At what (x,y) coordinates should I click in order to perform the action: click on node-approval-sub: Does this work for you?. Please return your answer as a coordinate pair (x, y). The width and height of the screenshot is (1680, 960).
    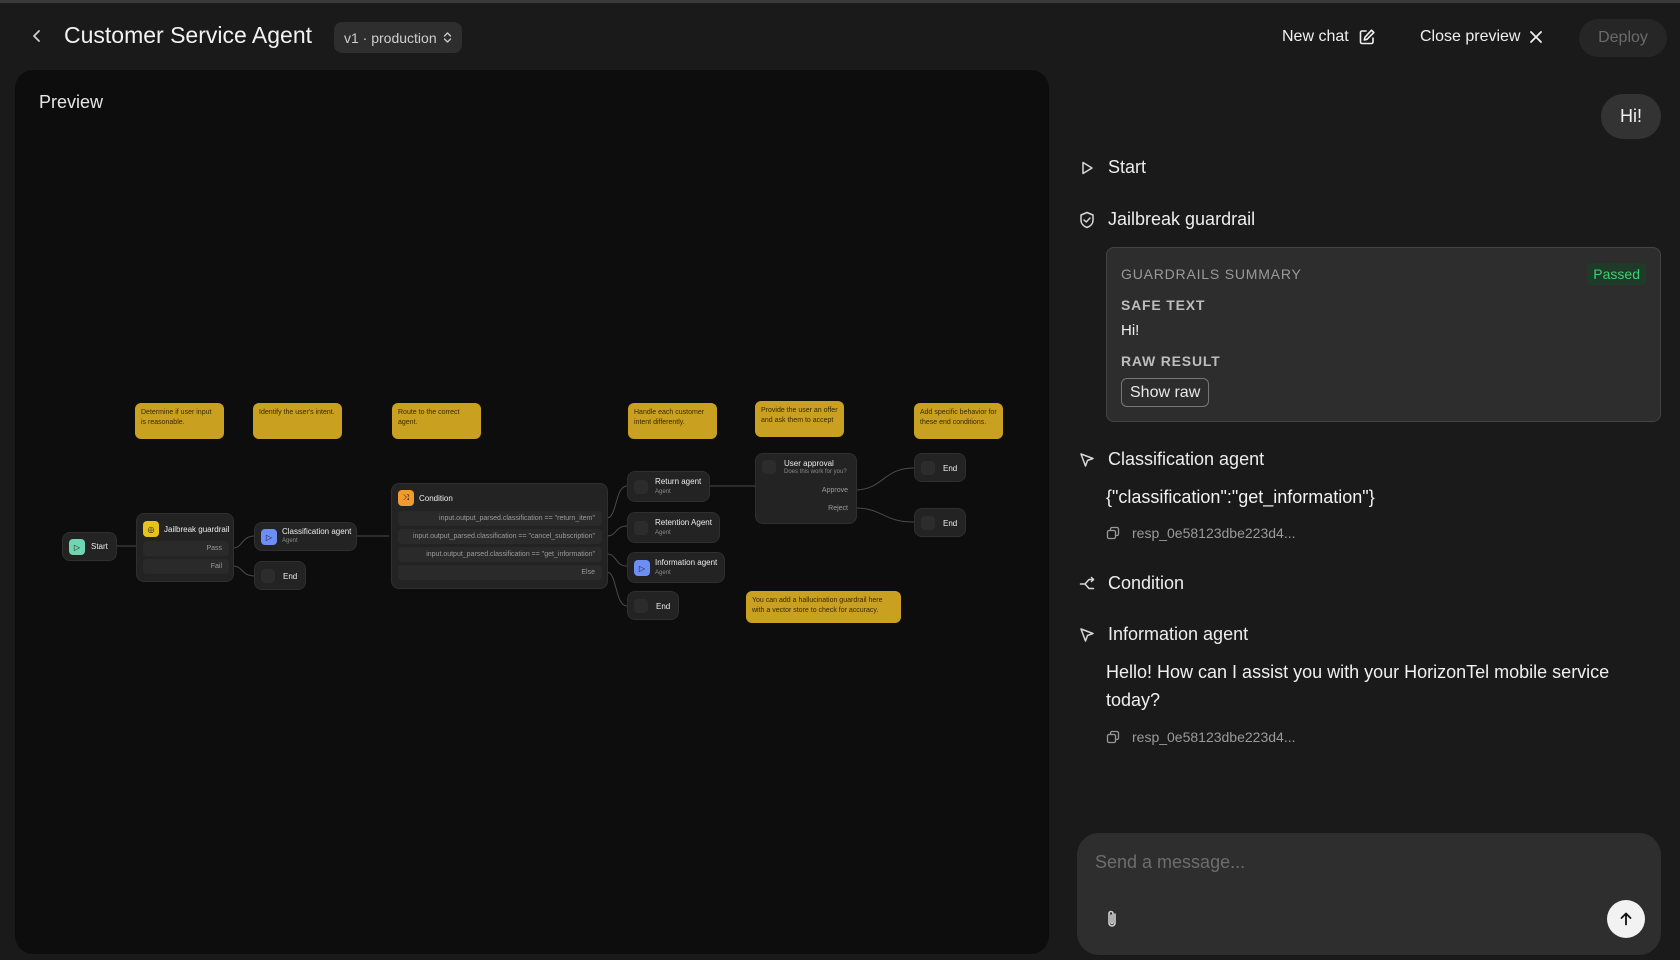
    Looking at the image, I should click on (815, 472).